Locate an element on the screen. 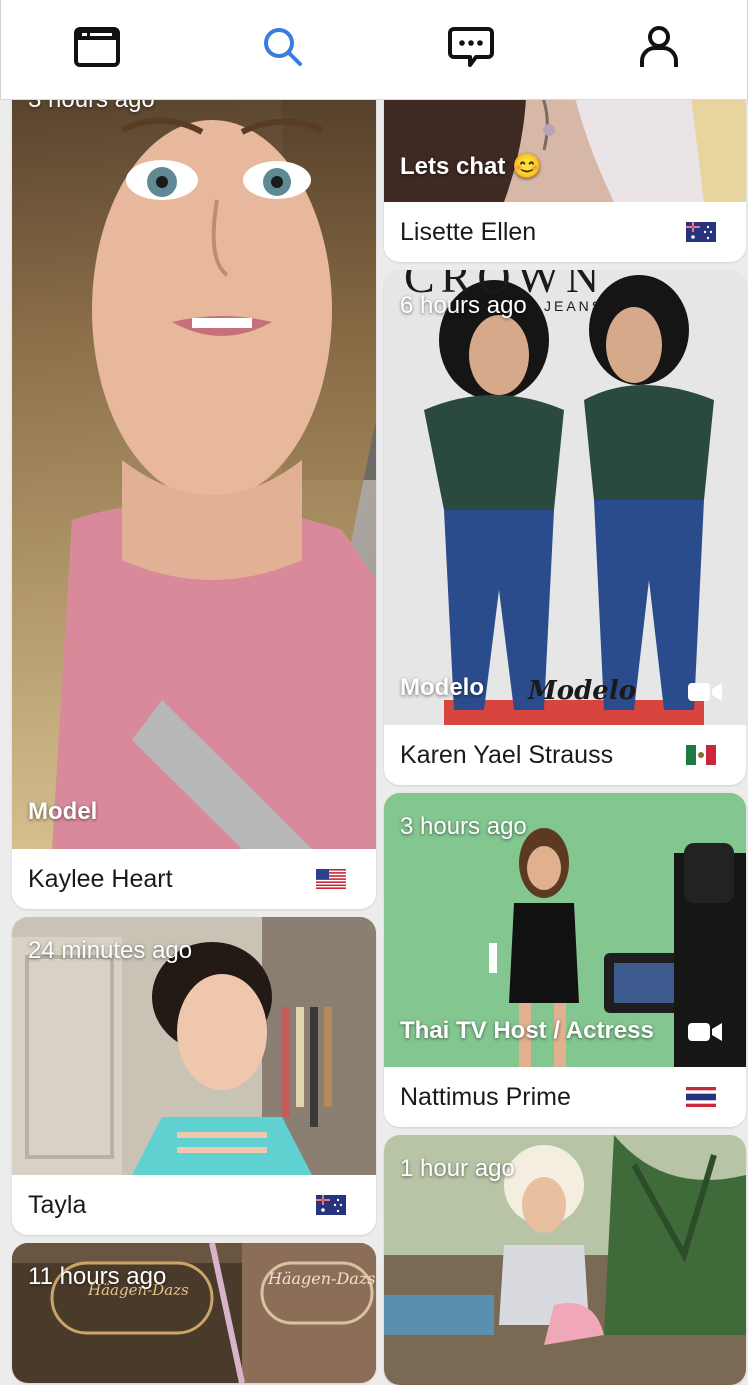 The image size is (748, 1385). nav-search-button is located at coordinates (283, 47).